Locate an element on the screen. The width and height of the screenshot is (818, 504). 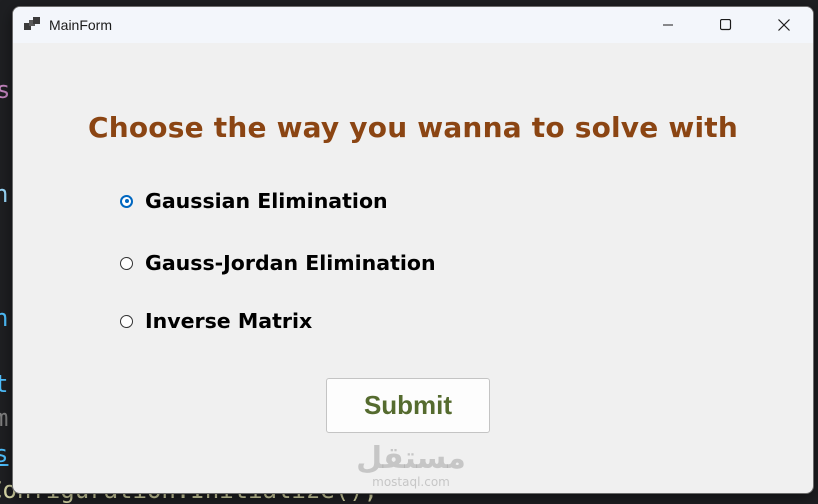
window-controls is located at coordinates (726, 25).